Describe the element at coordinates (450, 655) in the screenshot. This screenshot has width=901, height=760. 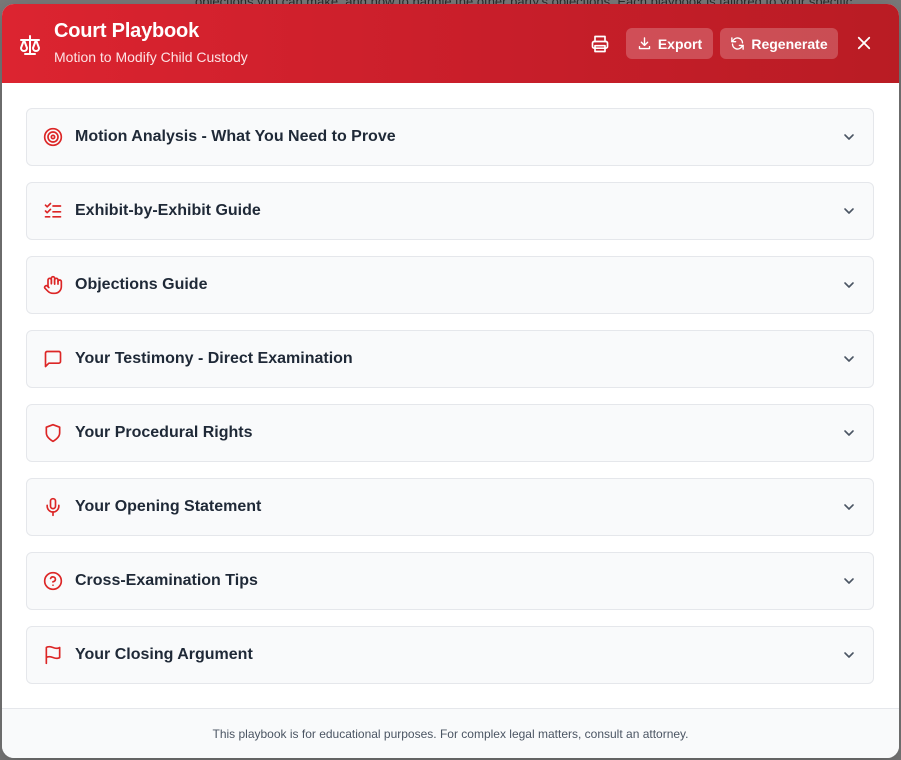
I see `section-closing-argument: Your Closing Argument` at that location.